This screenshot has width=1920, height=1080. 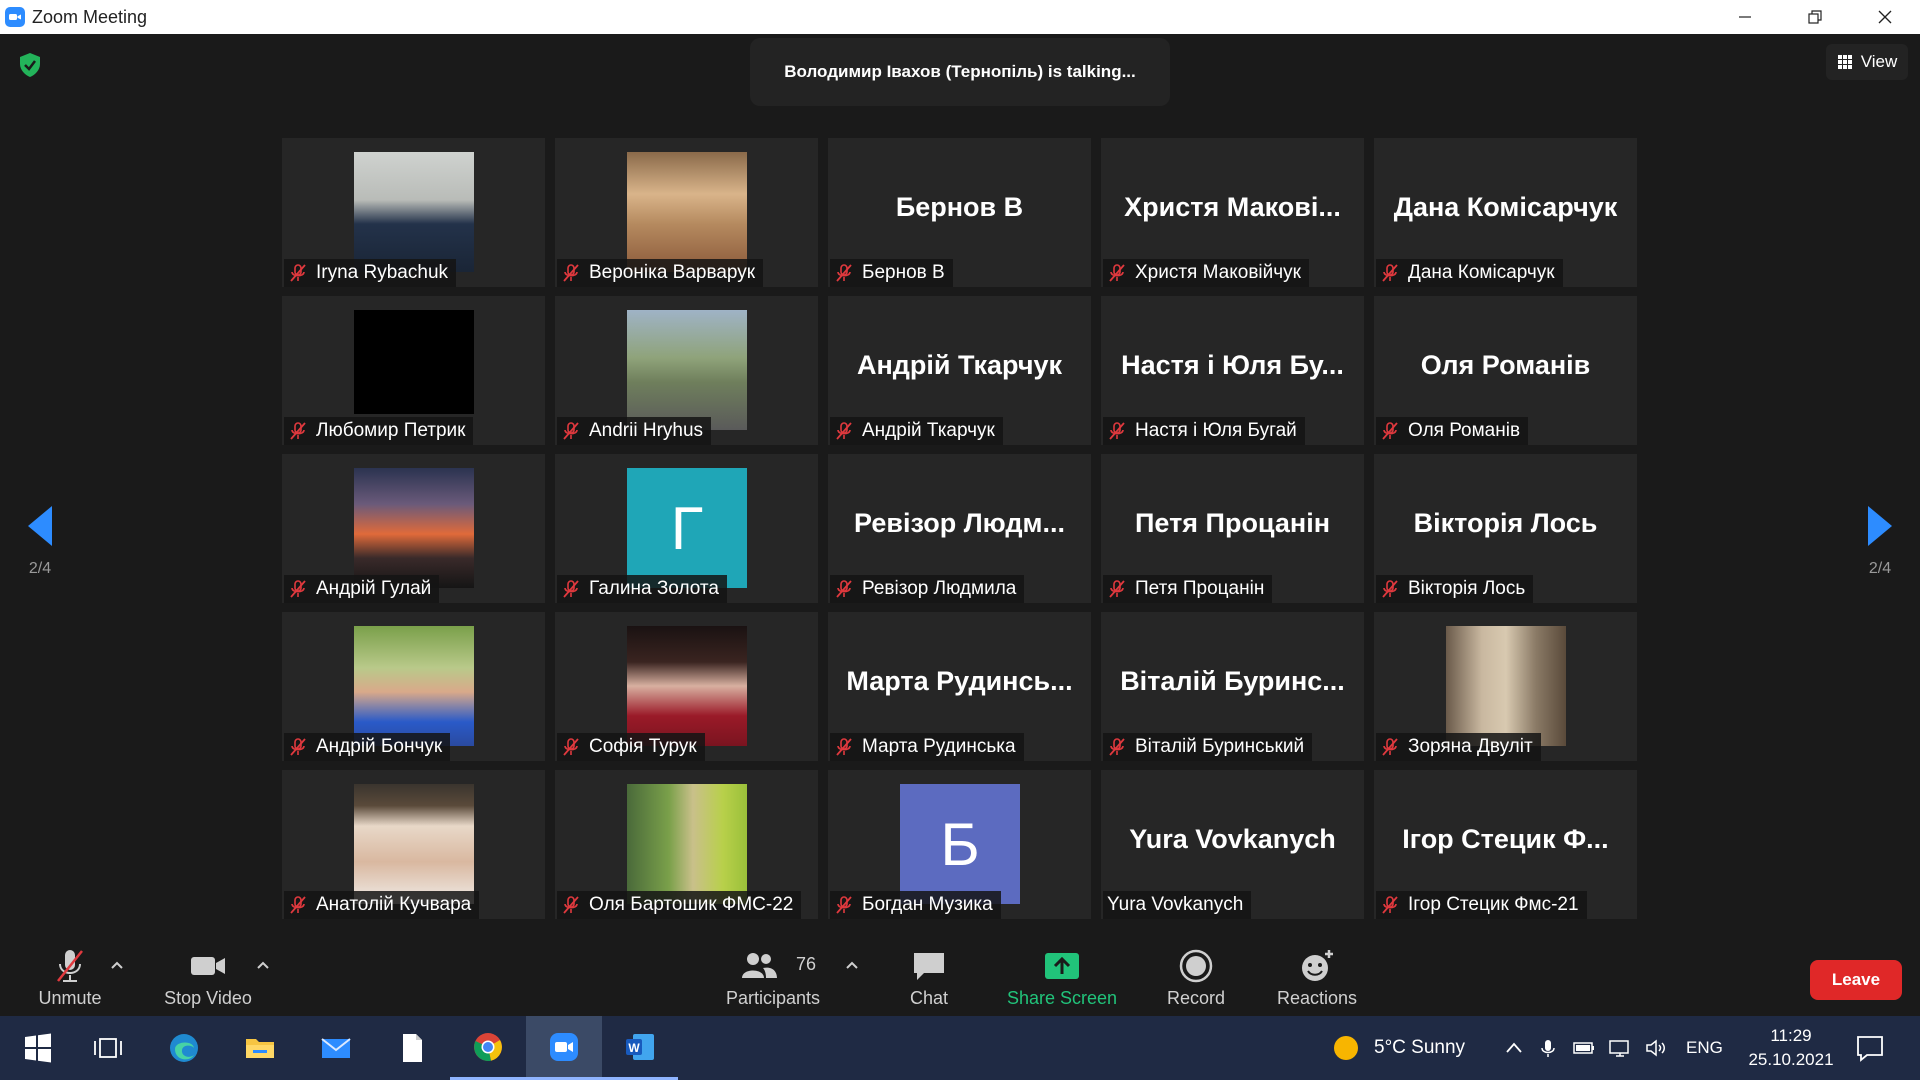 What do you see at coordinates (929, 978) in the screenshot?
I see `chat-button: Chat` at bounding box center [929, 978].